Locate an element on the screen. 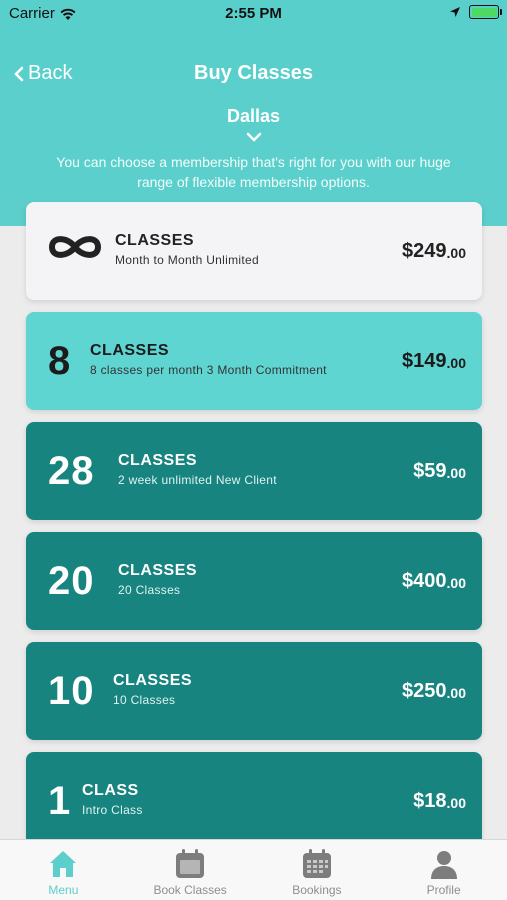 The width and height of the screenshot is (507, 900). card-price: $400.00 is located at coordinates (434, 581).